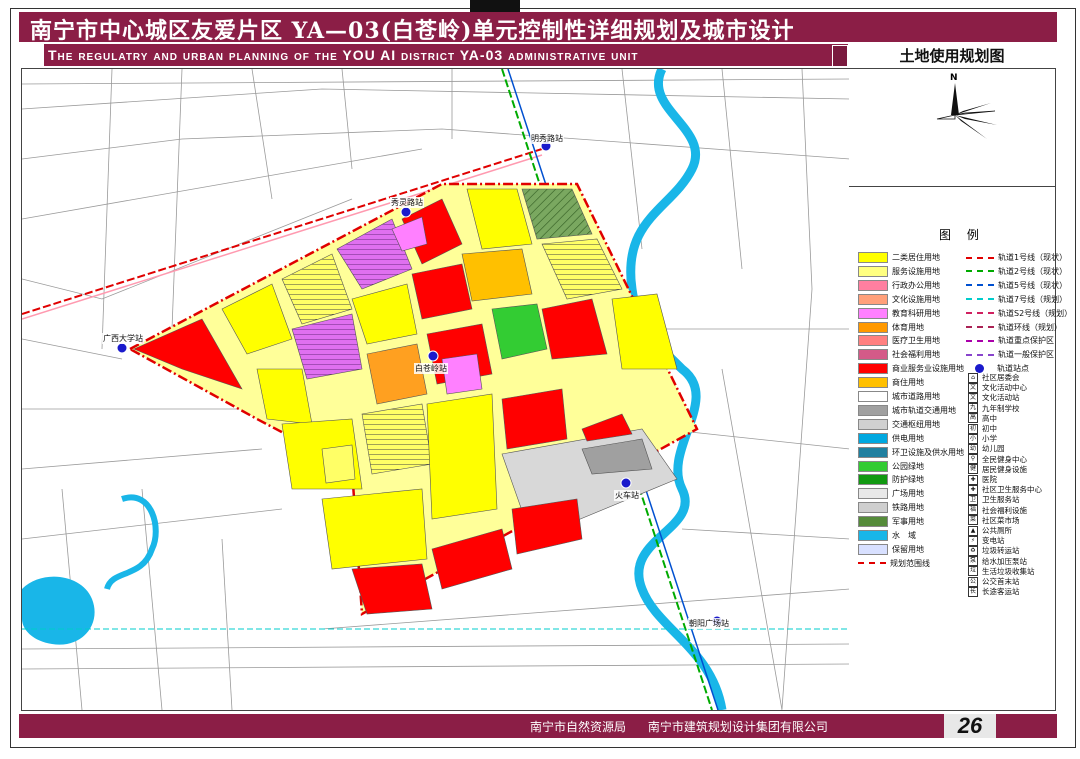 This screenshot has width=1080, height=759. What do you see at coordinates (407, 202) in the screenshot?
I see `station-label-xiuling: 秀灵路站` at bounding box center [407, 202].